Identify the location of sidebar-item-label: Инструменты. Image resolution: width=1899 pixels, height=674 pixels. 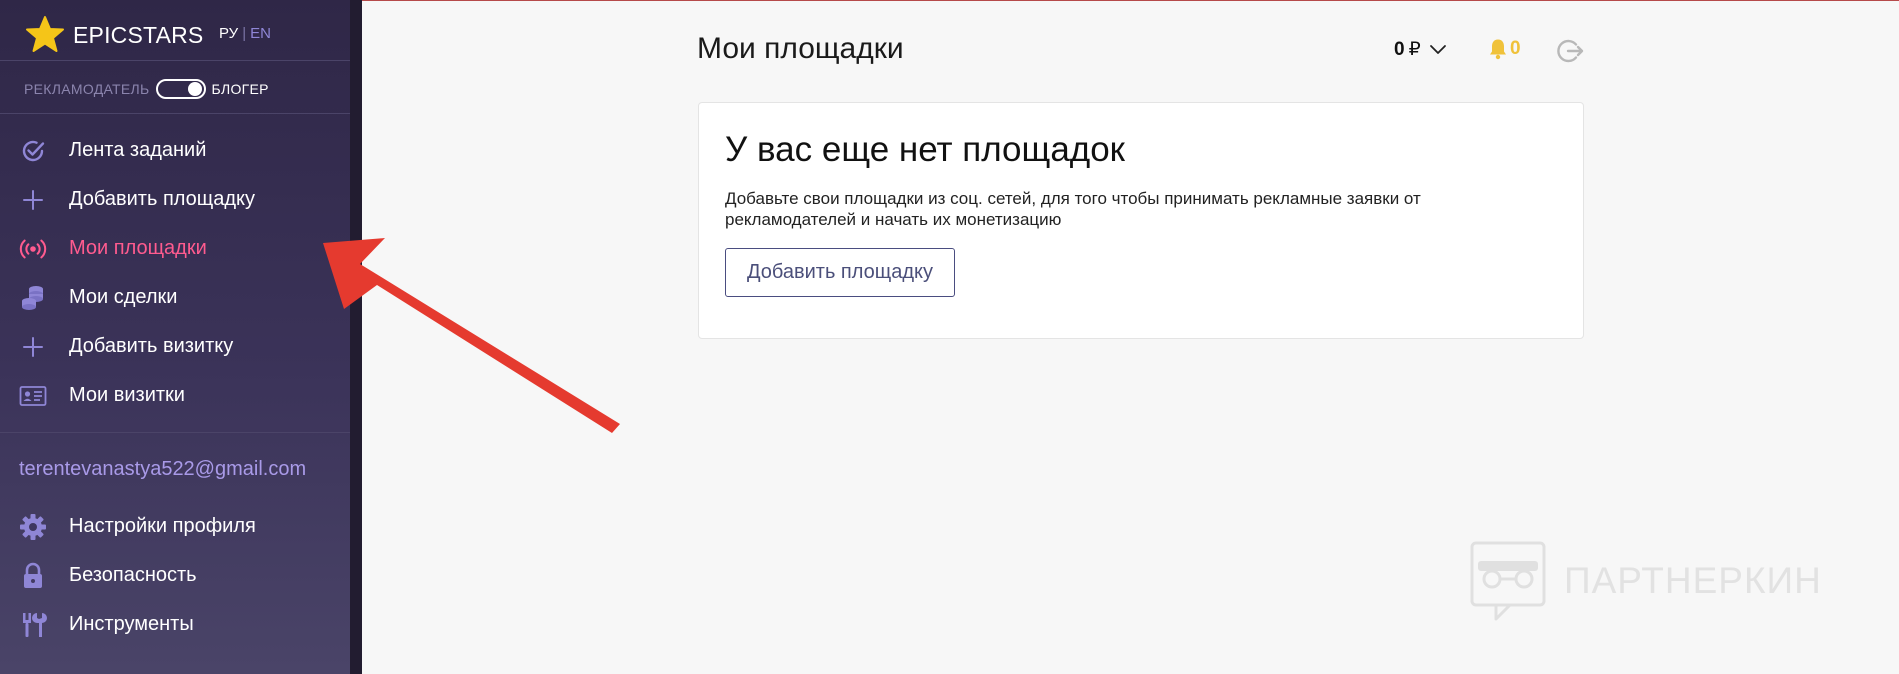
(131, 624).